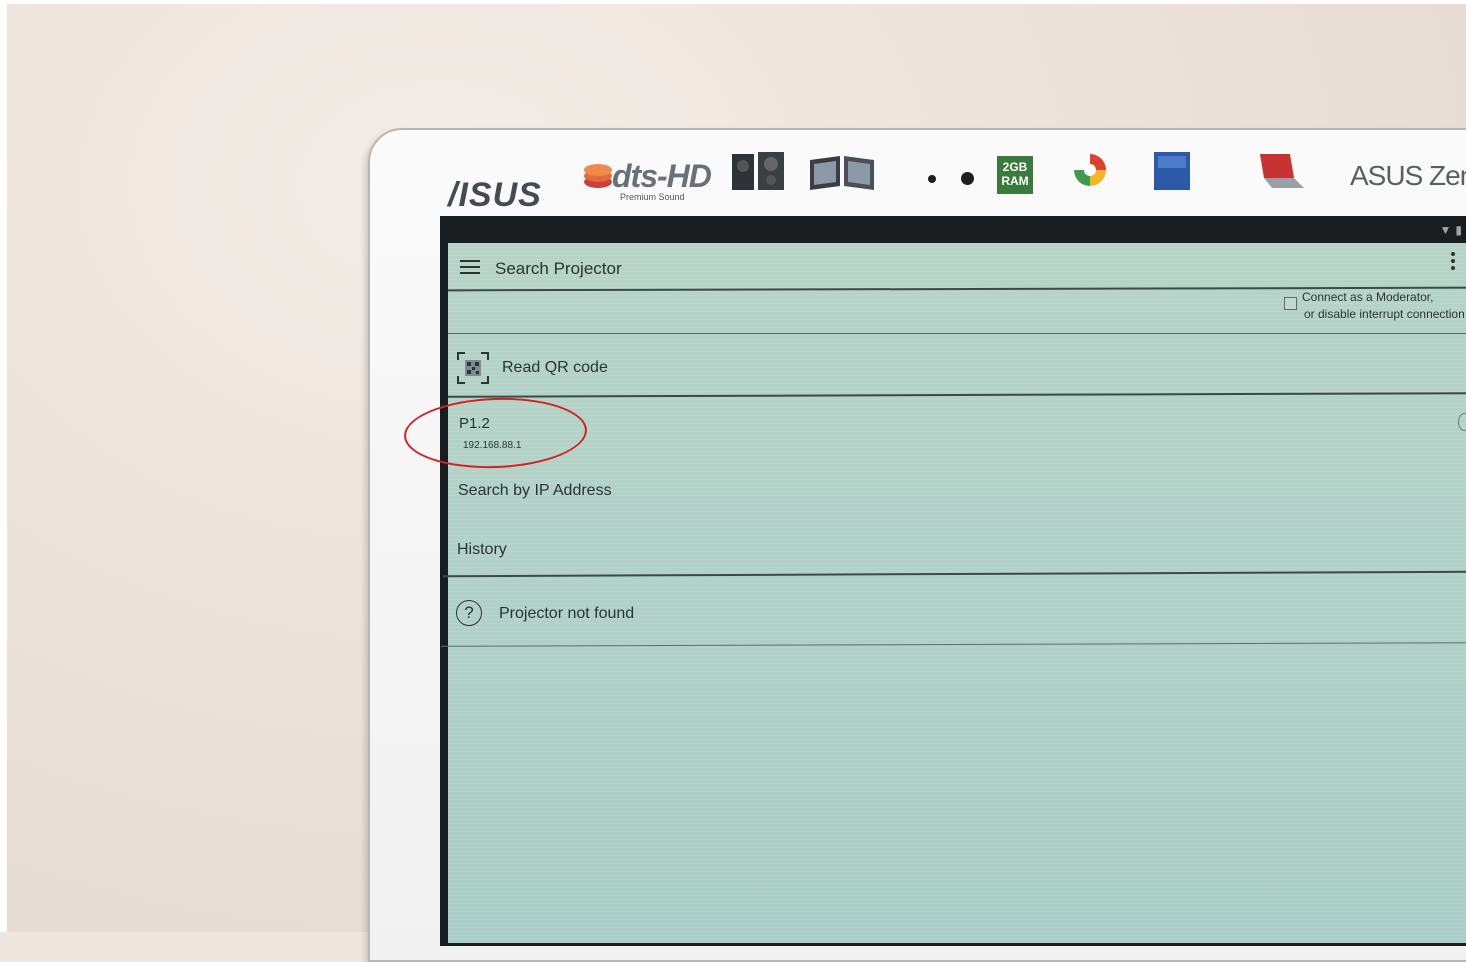 The width and height of the screenshot is (1466, 962). I want to click on moderator-label-line2: or disable interrupt connection, so click(1384, 314).